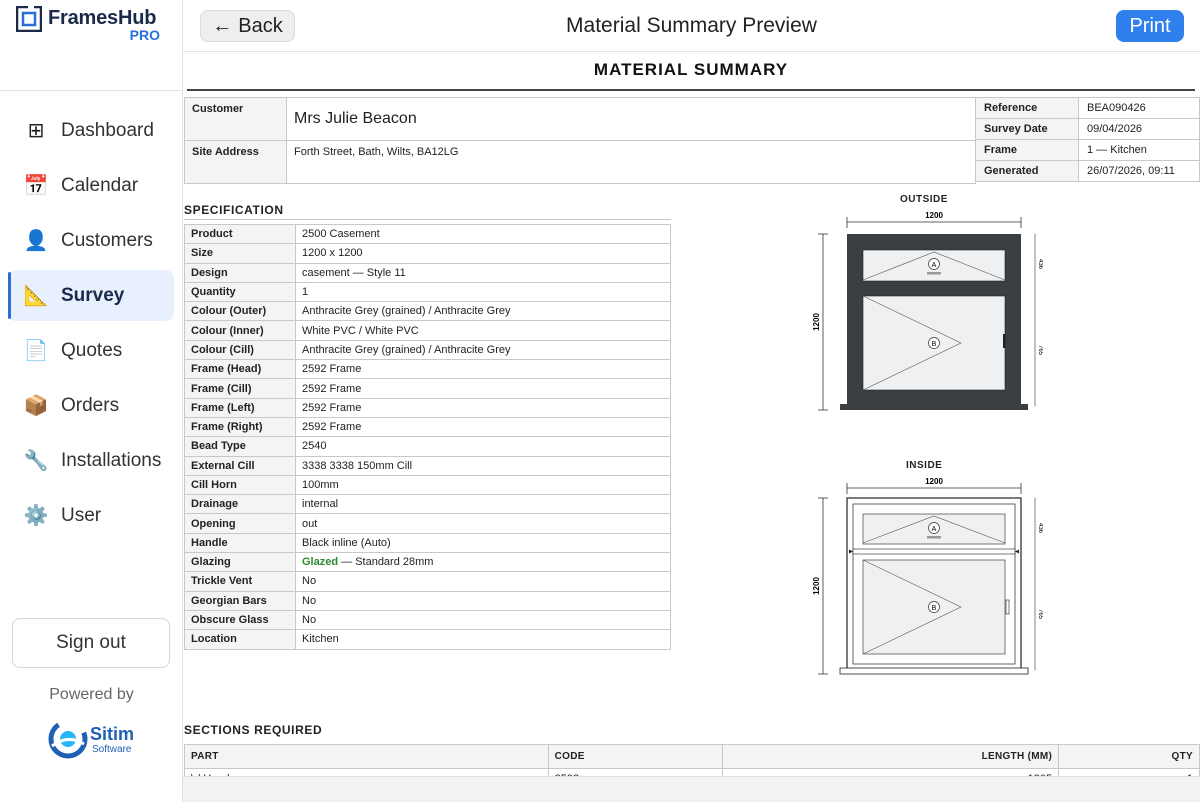  I want to click on outside-cill, so click(934, 407).